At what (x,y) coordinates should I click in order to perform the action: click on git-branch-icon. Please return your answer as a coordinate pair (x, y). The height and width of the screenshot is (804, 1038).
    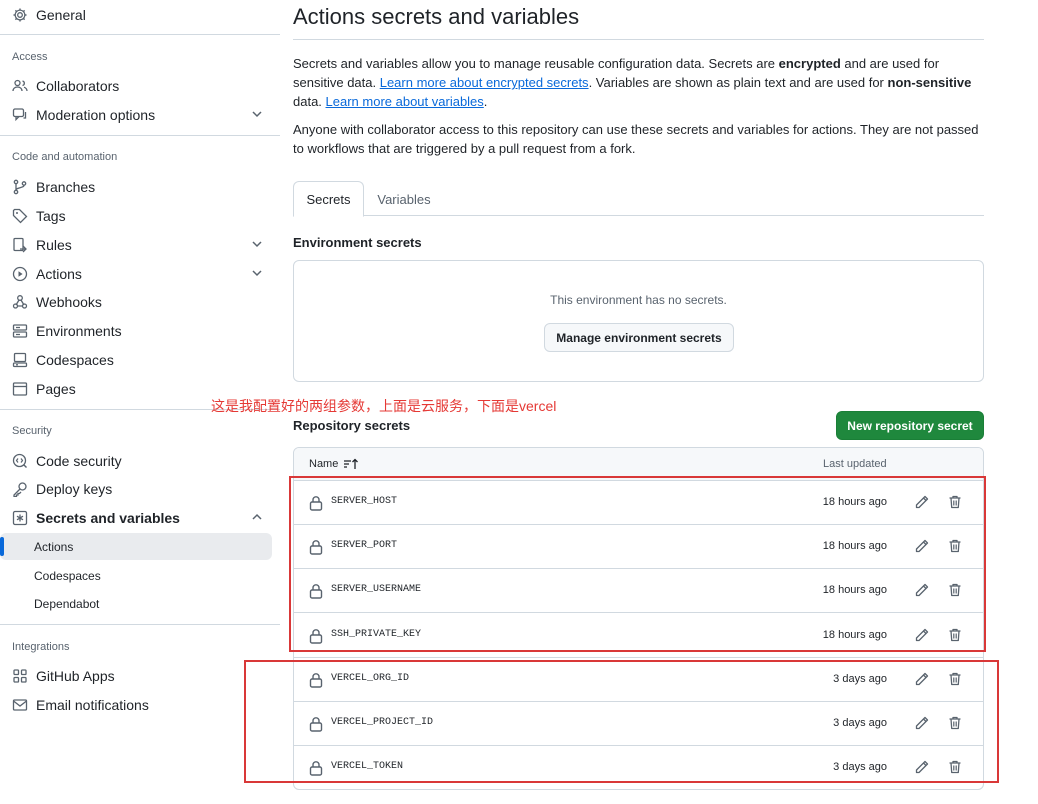
    Looking at the image, I should click on (20, 187).